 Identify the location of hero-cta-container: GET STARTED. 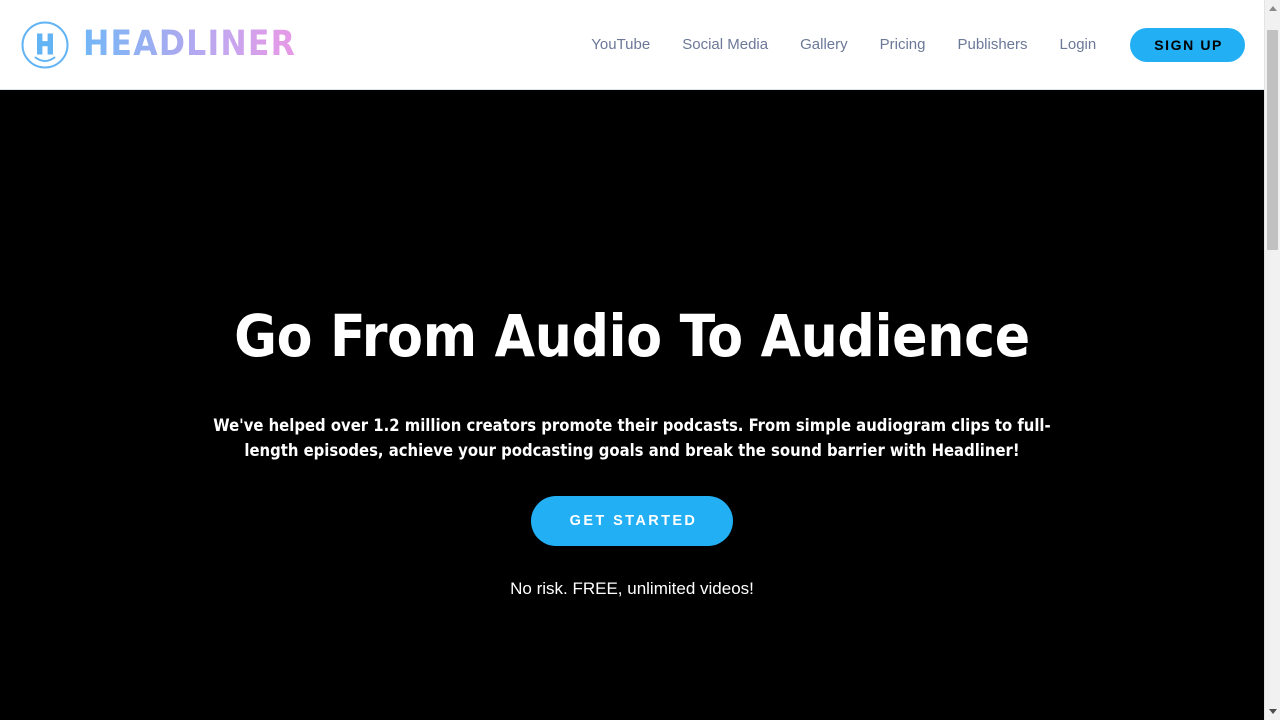
(632, 521).